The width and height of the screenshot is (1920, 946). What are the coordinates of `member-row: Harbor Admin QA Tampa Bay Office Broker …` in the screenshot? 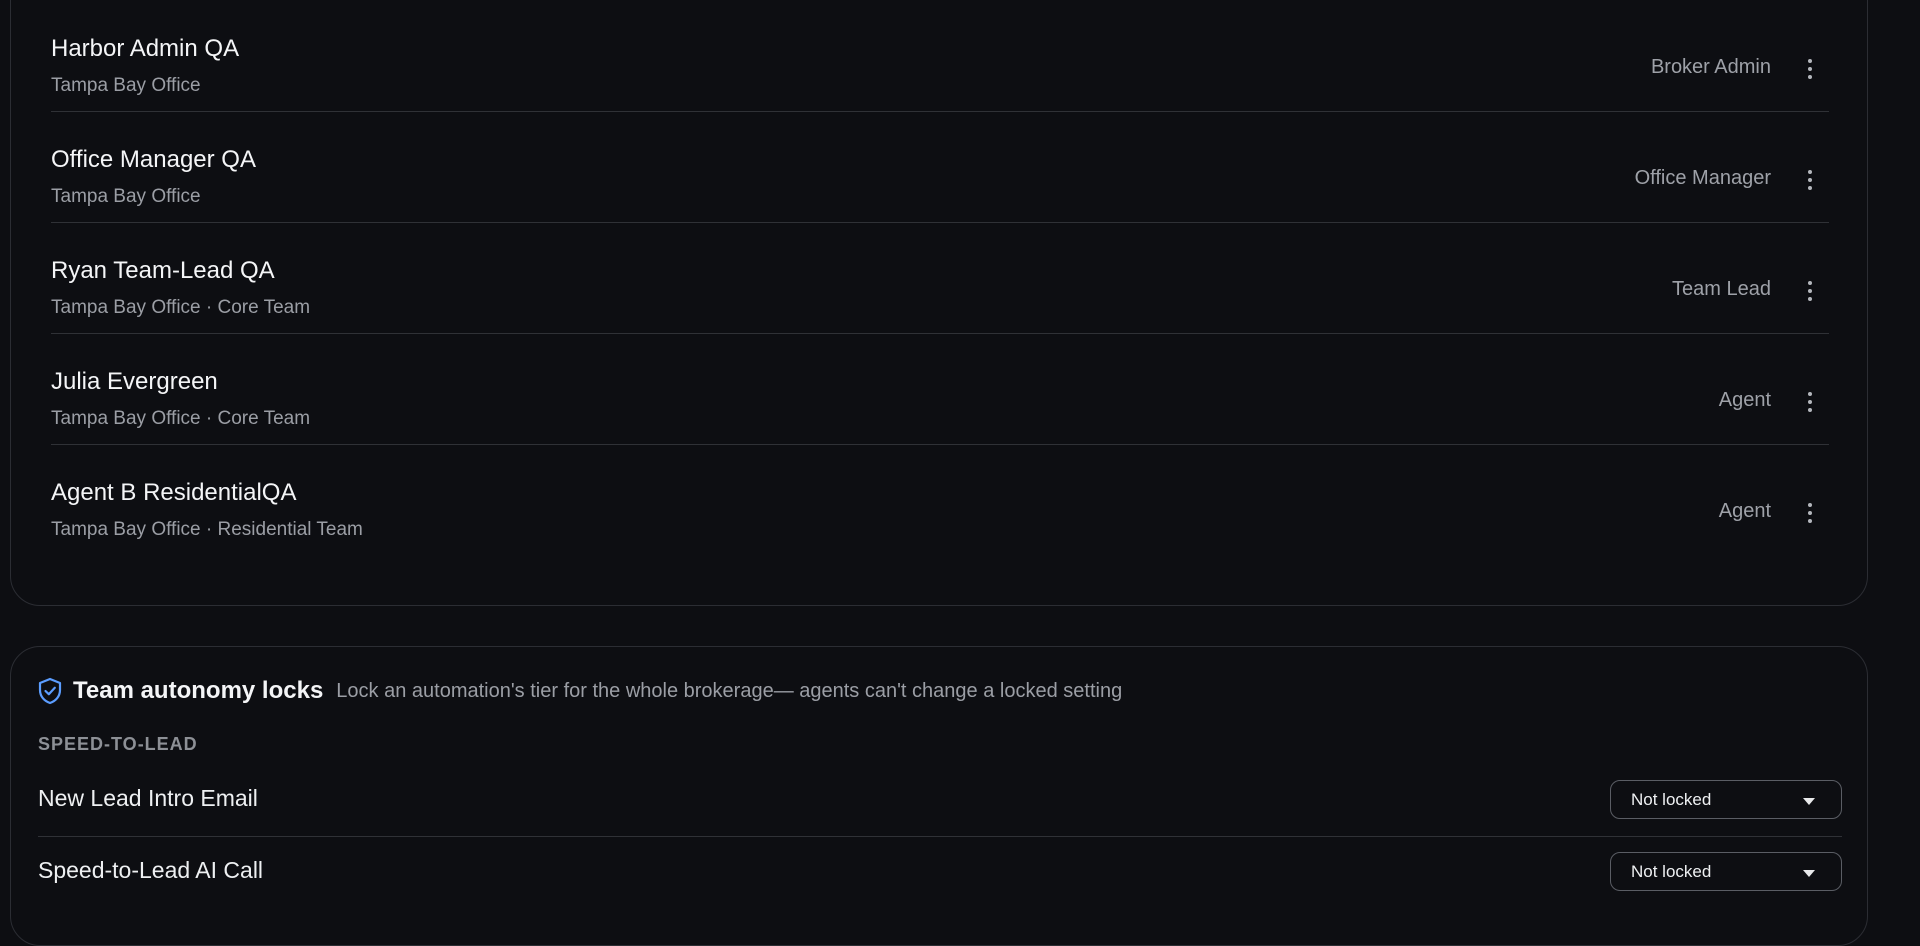 It's located at (940, 56).